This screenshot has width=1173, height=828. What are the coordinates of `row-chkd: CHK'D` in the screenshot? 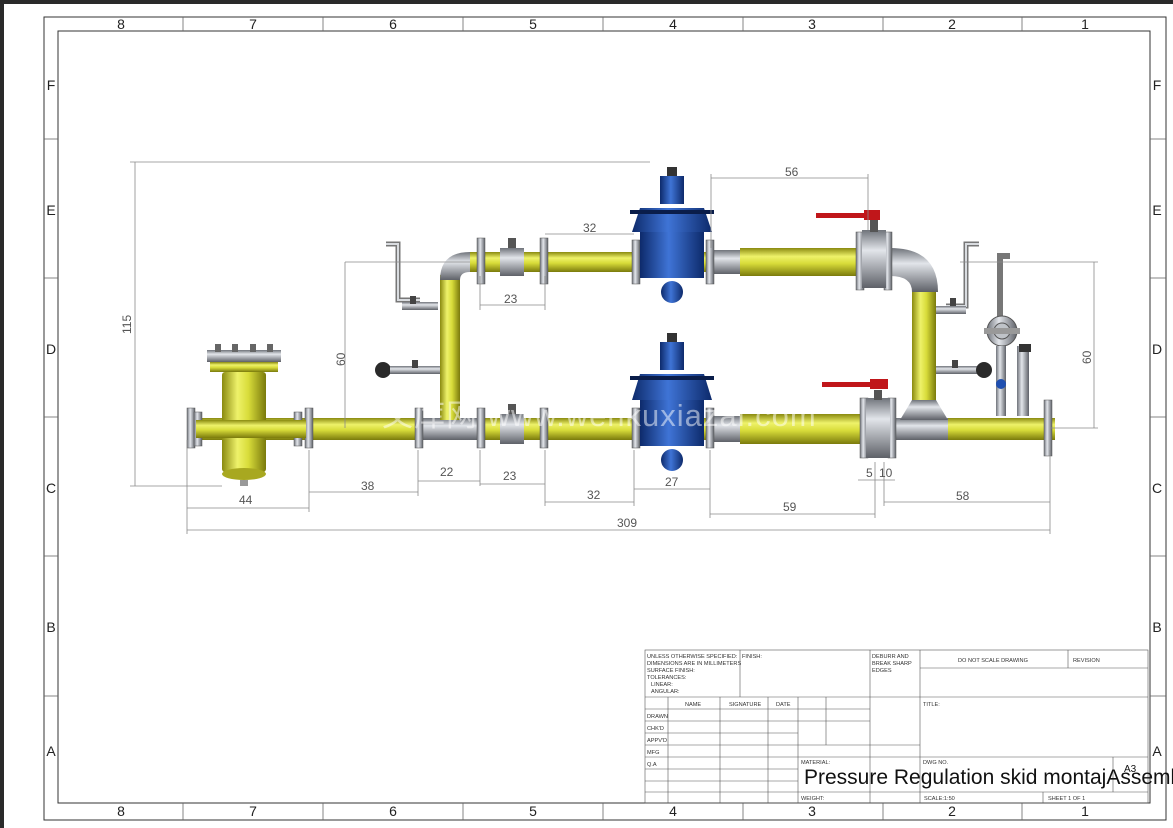 It's located at (655, 729).